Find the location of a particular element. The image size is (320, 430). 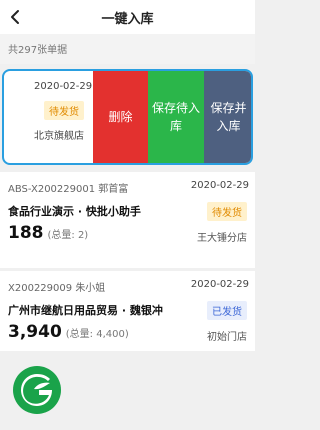

store-name: 王大锤分店 is located at coordinates (222, 238).